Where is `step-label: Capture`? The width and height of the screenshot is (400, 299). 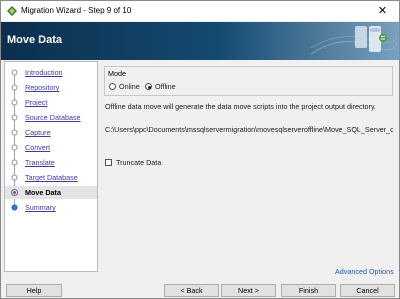
step-label: Capture is located at coordinates (38, 132).